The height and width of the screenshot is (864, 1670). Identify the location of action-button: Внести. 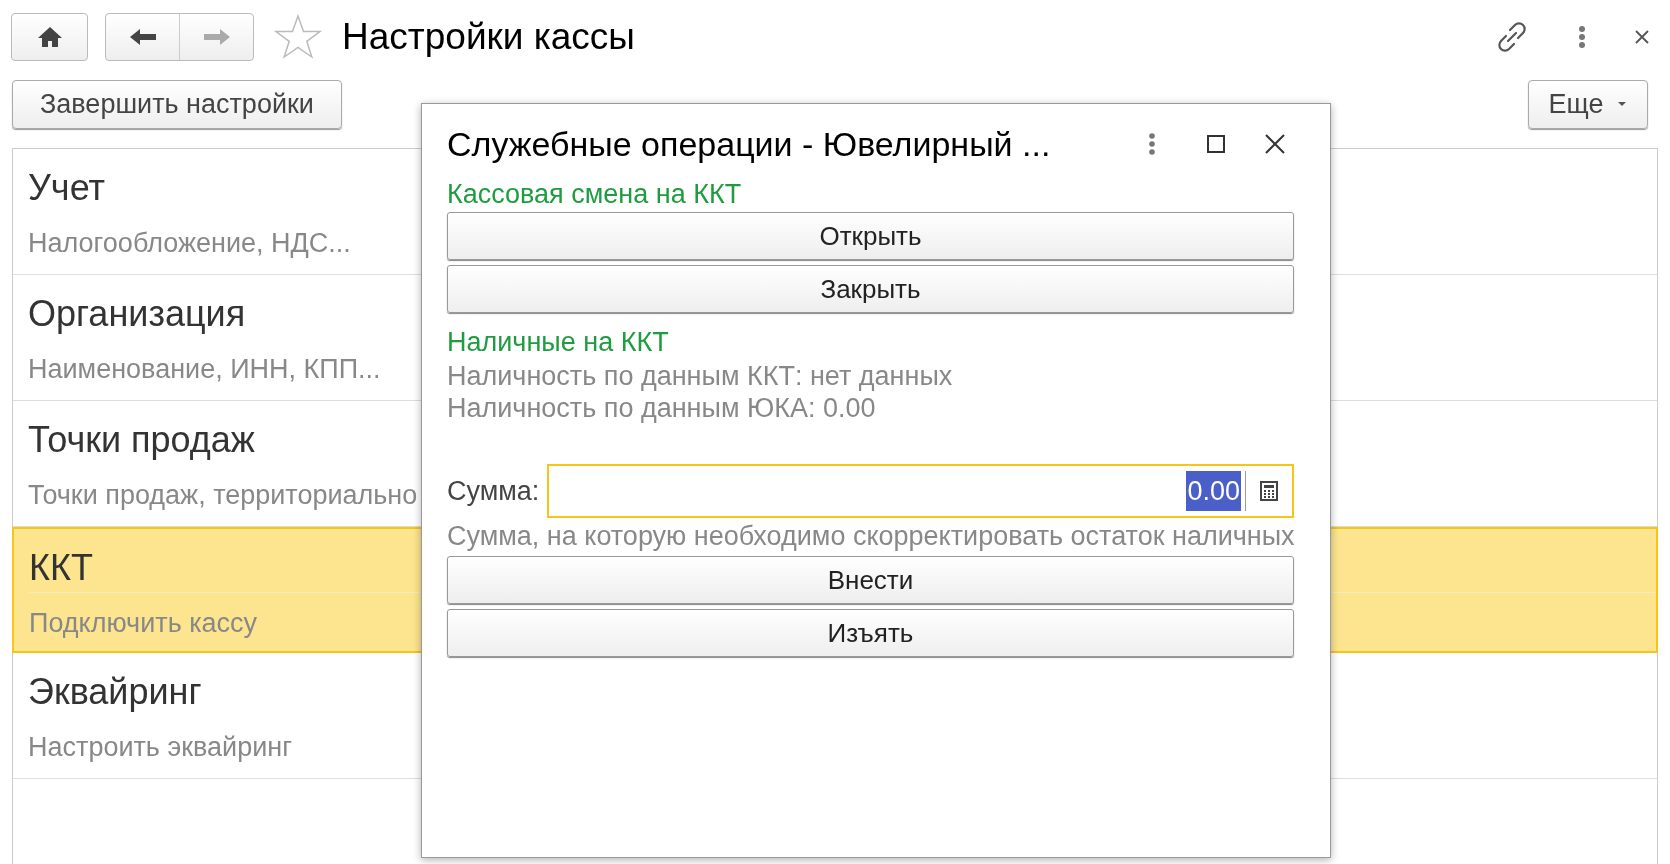
(870, 580).